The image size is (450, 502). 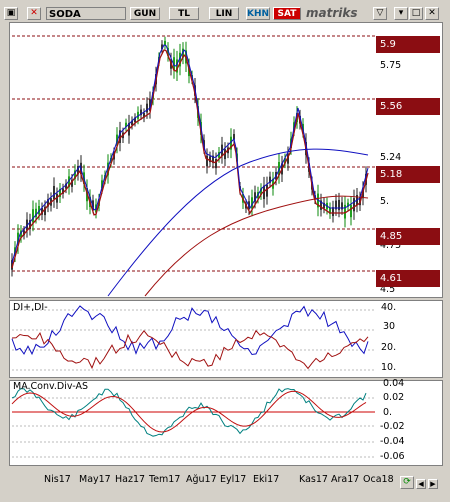 What do you see at coordinates (407, 482) in the screenshot?
I see `refresh-icon: ⟳` at bounding box center [407, 482].